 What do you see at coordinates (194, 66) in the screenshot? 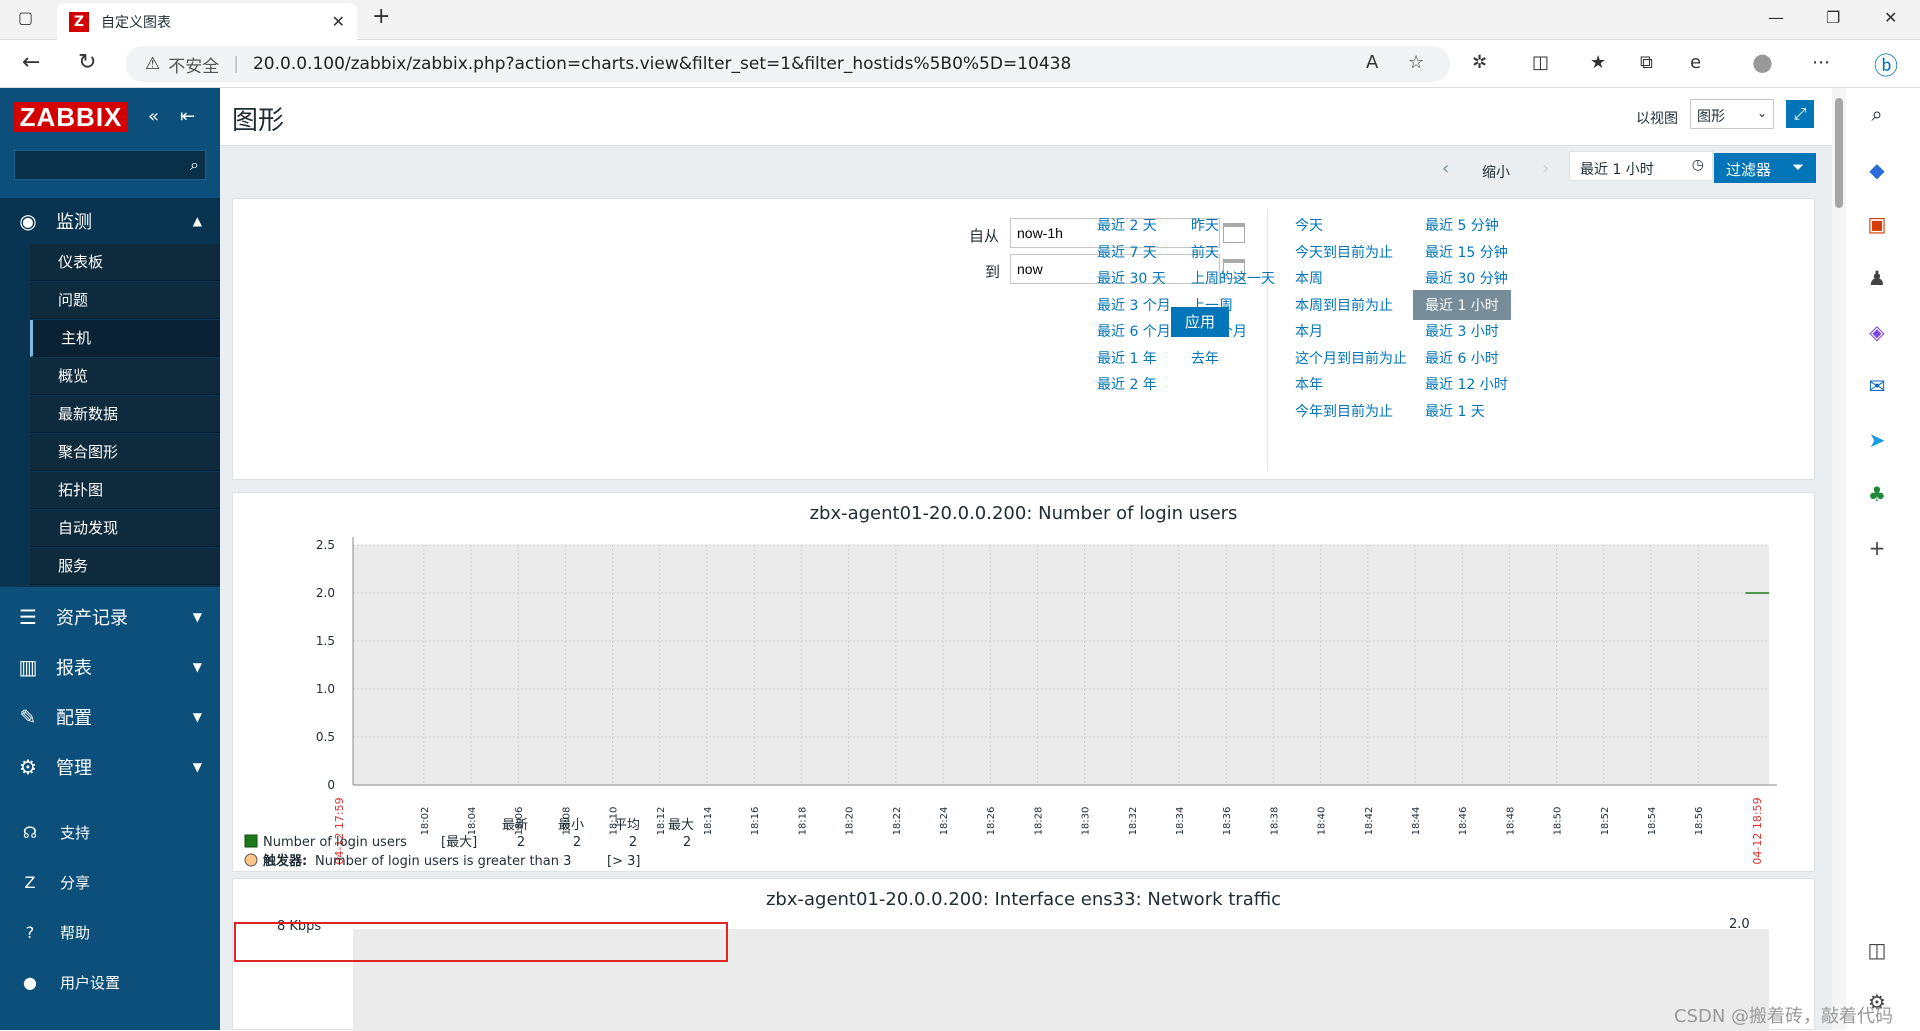
I see `insecure-label: 不安全` at bounding box center [194, 66].